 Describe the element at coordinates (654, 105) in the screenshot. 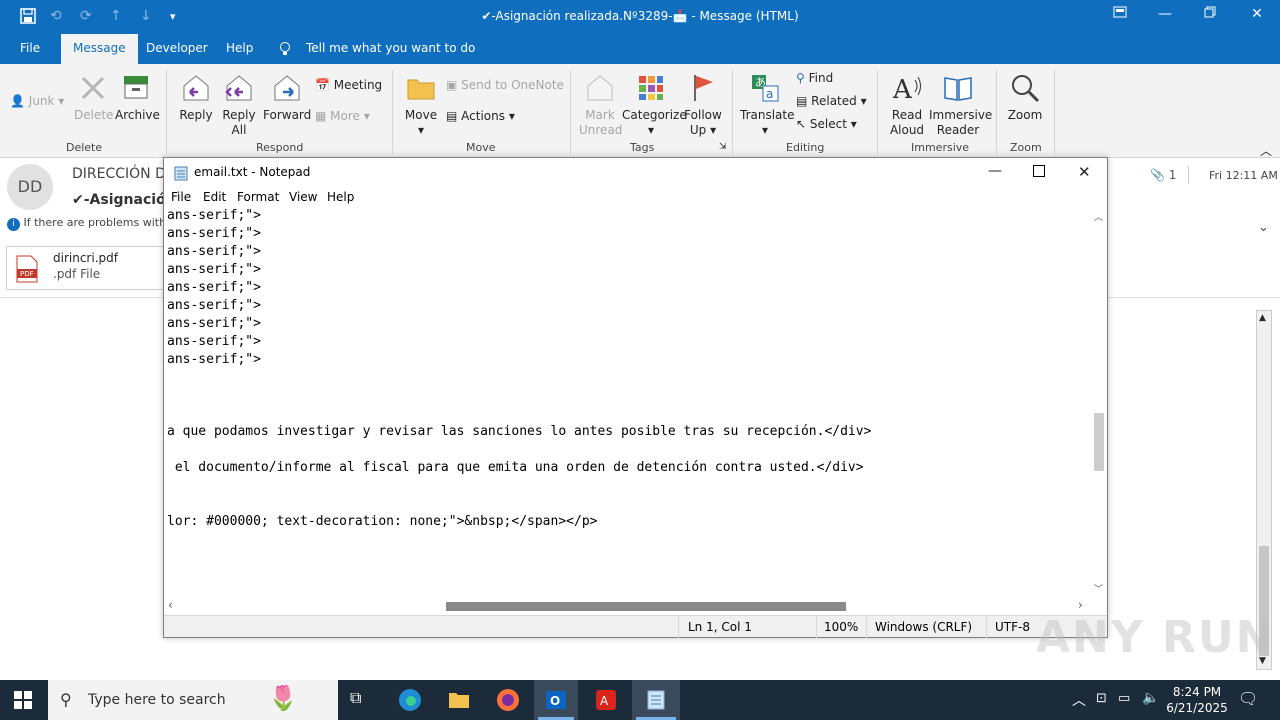

I see `categorize-button: Categorize ▾` at that location.